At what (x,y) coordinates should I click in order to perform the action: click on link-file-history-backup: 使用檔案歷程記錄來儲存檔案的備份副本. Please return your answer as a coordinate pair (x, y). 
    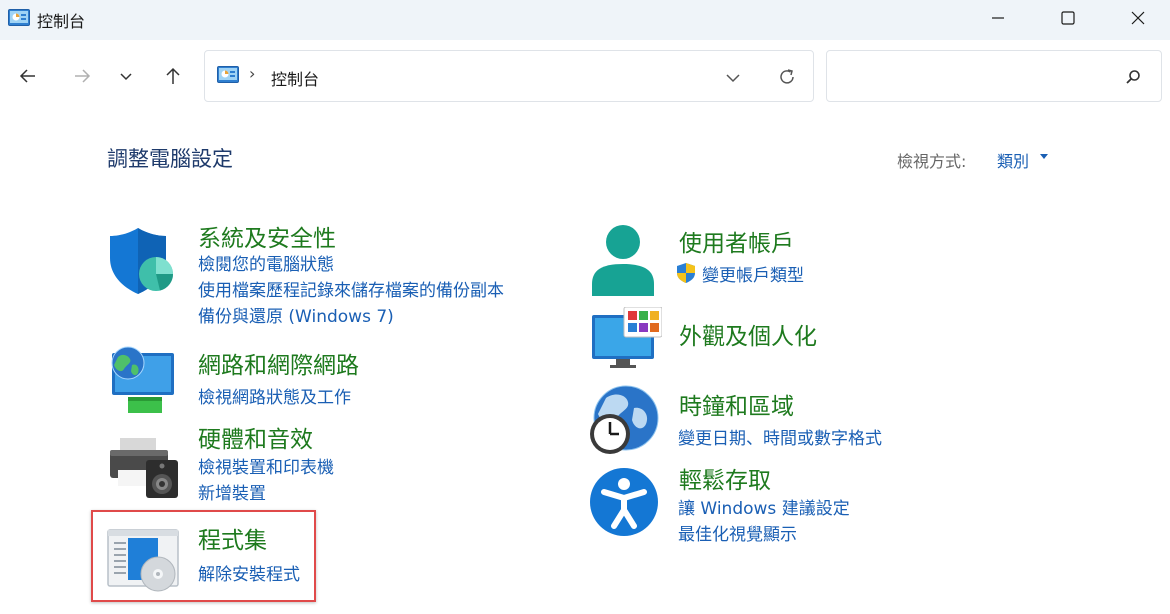
    Looking at the image, I should click on (351, 288).